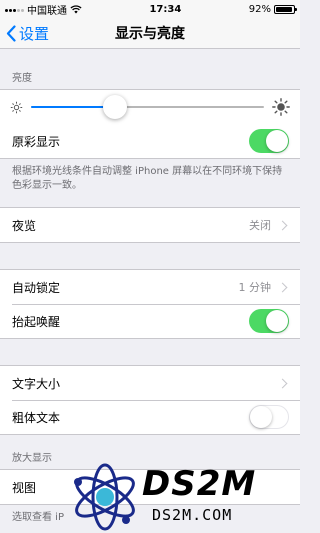  I want to click on zoom-view-row: 视图, so click(150, 487).